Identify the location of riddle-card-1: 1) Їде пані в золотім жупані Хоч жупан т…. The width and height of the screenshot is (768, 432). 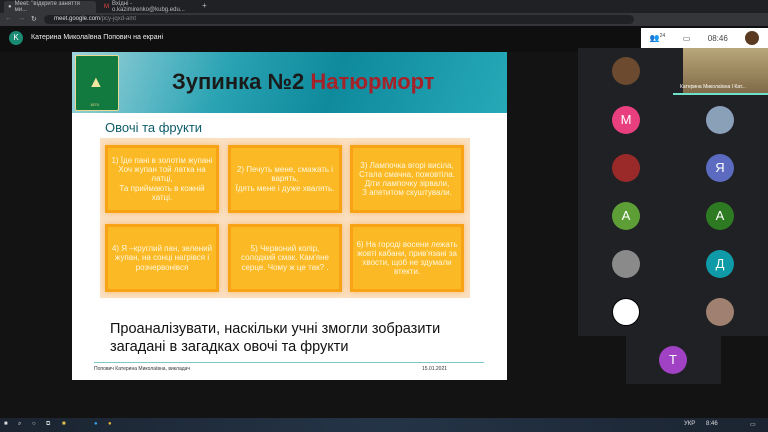
(162, 179).